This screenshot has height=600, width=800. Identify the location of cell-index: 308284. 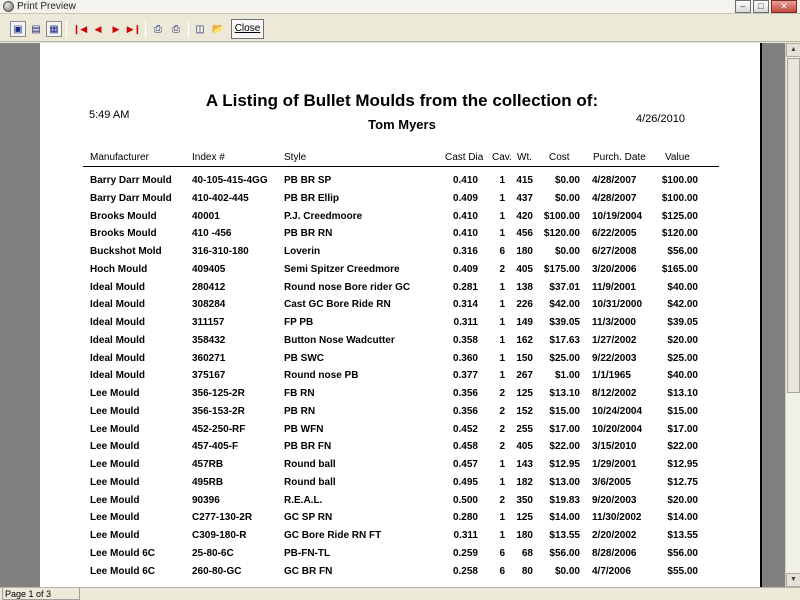
(209, 305).